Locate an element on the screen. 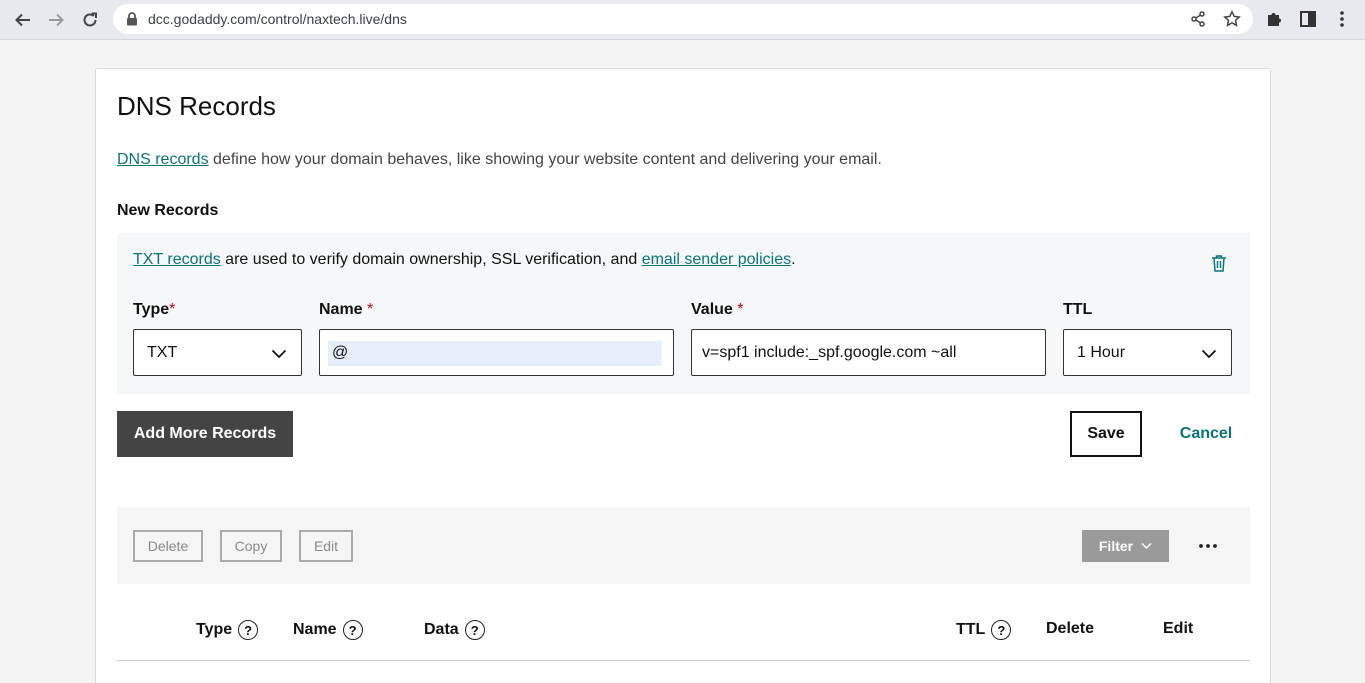 This screenshot has height=683, width=1365. type-label: Type* is located at coordinates (154, 310).